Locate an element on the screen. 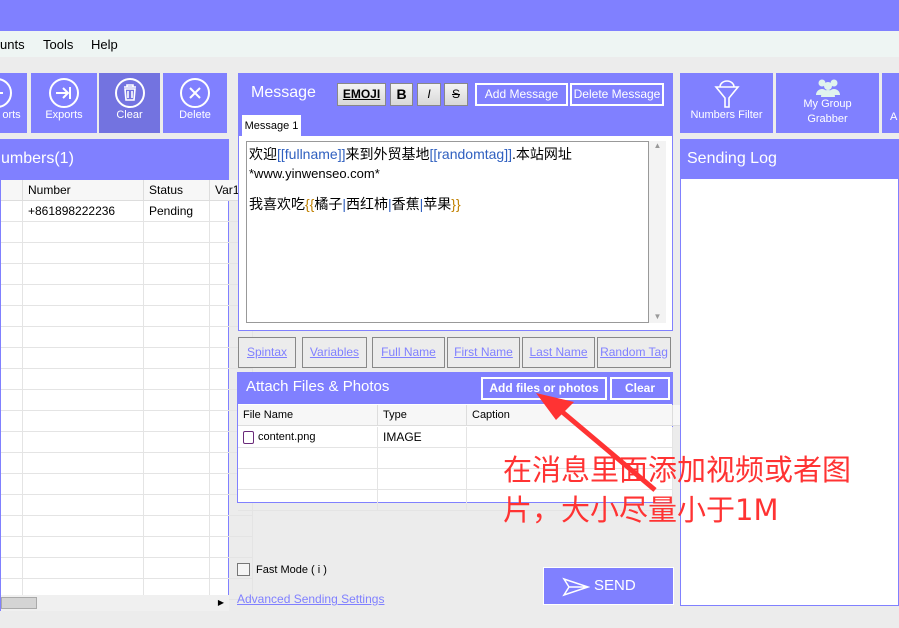 Image resolution: width=899 pixels, height=628 pixels. column-header-file-name: File Name is located at coordinates (308, 415).